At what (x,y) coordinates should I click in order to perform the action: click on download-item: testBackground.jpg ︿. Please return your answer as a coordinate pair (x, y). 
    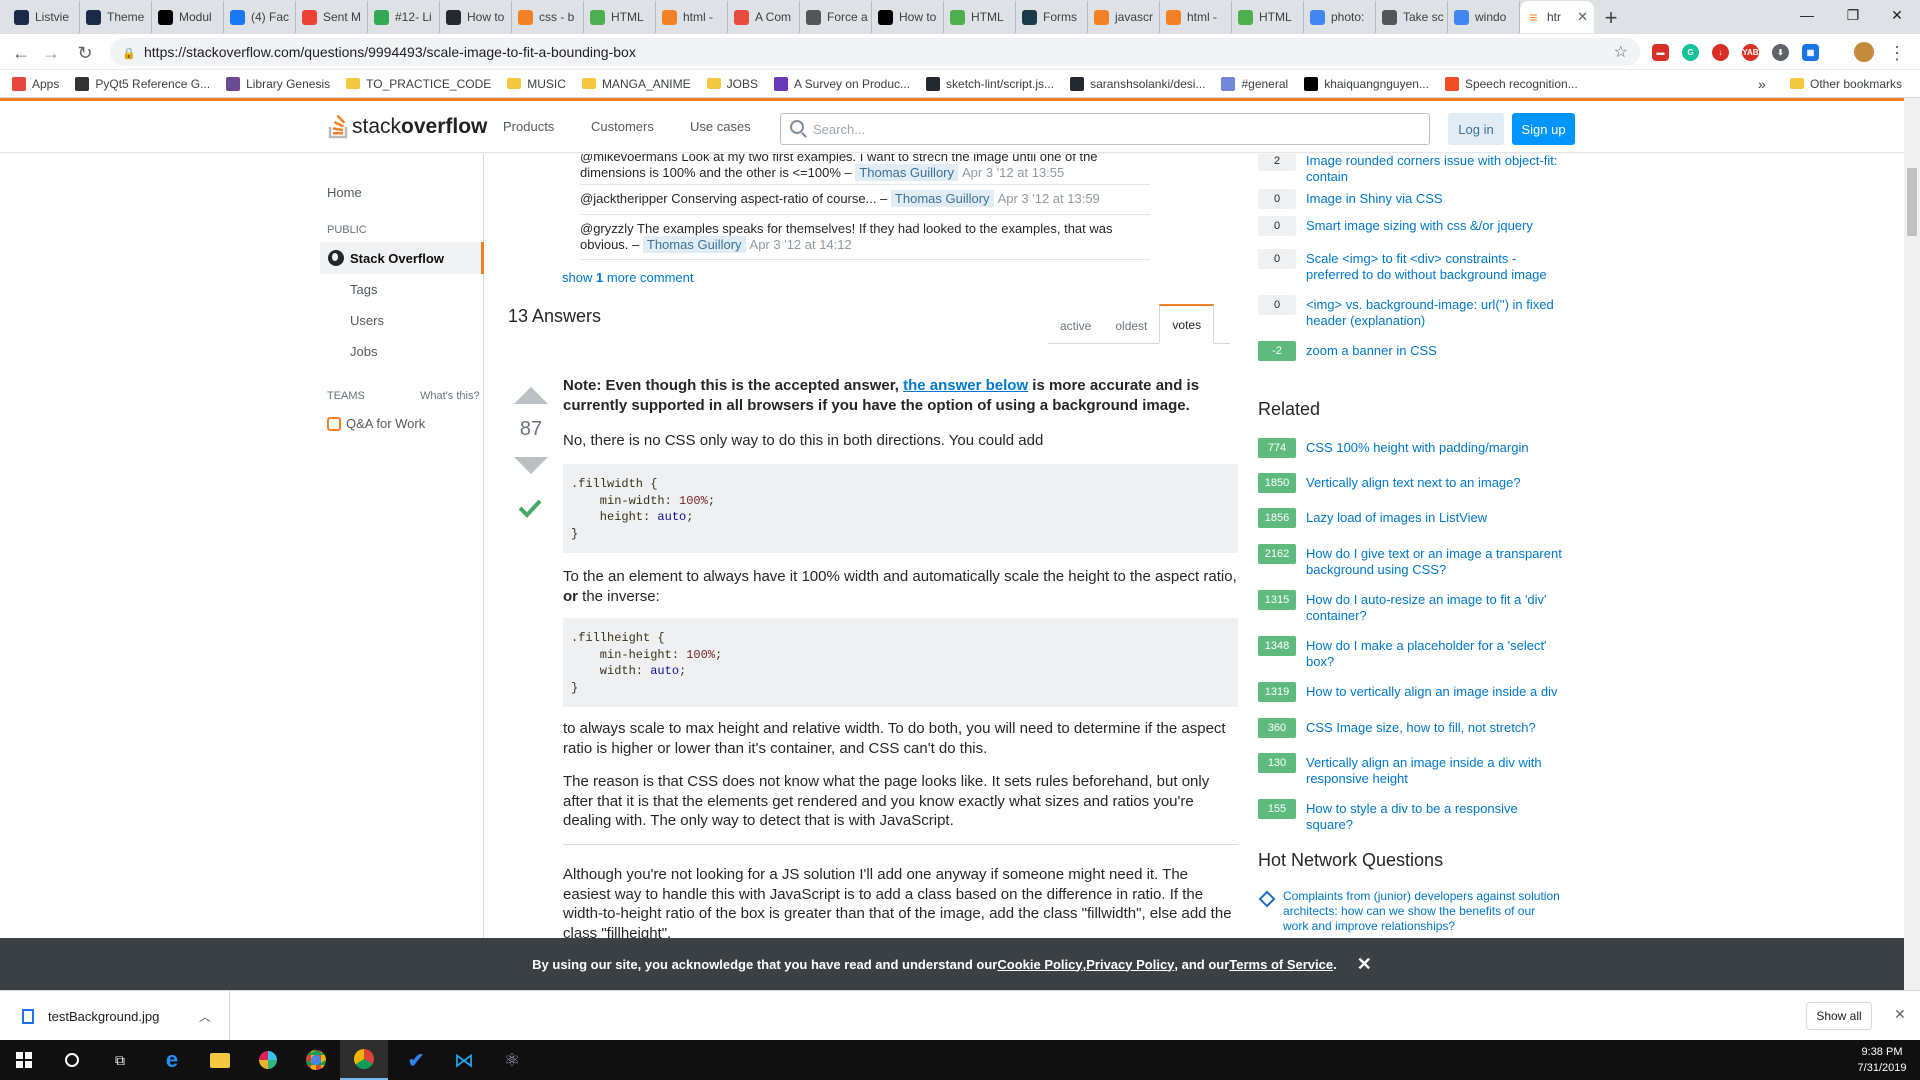
    Looking at the image, I should click on (115, 1016).